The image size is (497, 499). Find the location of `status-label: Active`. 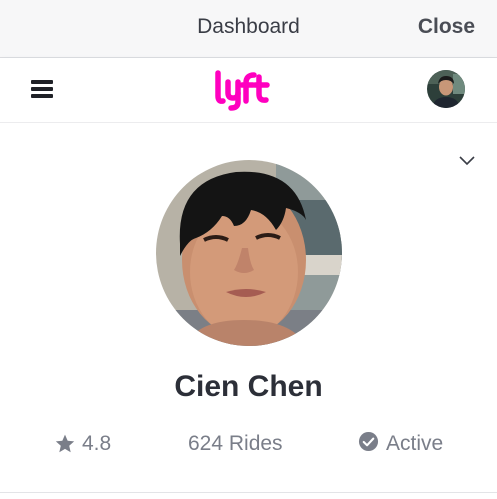

status-label: Active is located at coordinates (415, 443).